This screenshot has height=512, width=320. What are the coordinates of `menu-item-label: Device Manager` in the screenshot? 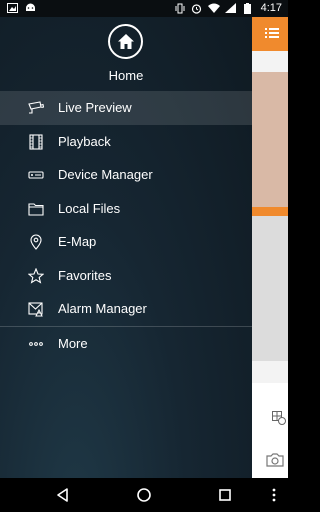 It's located at (105, 174).